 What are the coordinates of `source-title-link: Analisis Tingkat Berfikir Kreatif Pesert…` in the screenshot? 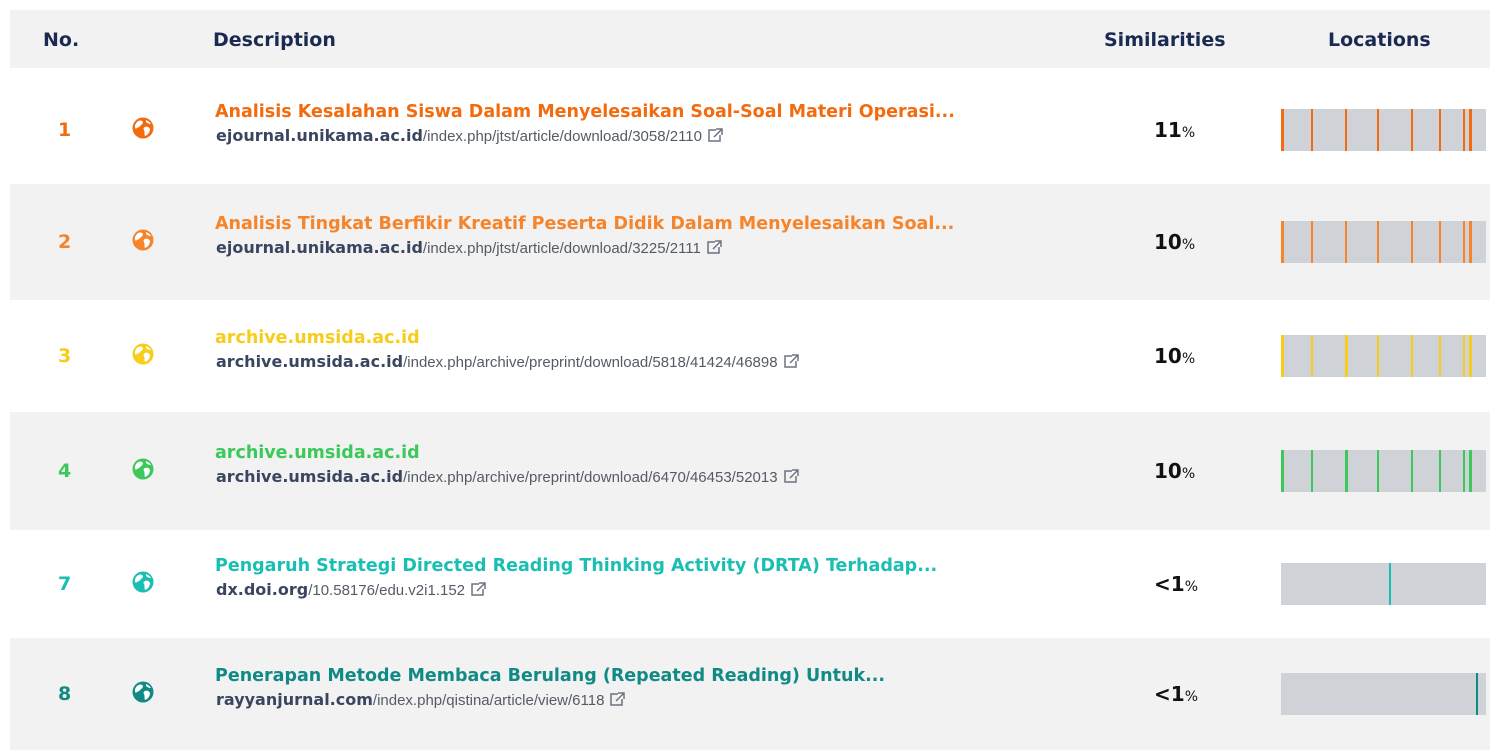 It's located at (584, 224).